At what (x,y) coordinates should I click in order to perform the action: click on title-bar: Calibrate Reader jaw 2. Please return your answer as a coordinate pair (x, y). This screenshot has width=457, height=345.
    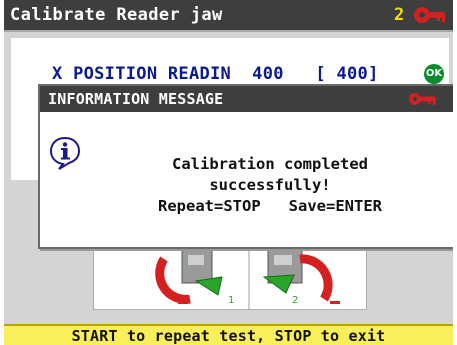
    Looking at the image, I should click on (228, 16).